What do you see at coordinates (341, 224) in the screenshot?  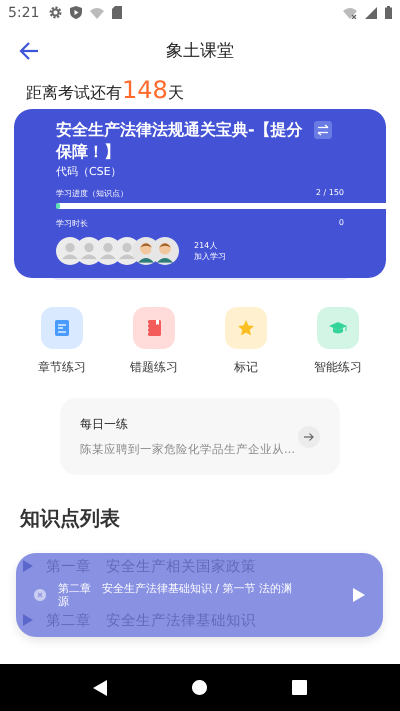 I see `duration-reading: 0` at bounding box center [341, 224].